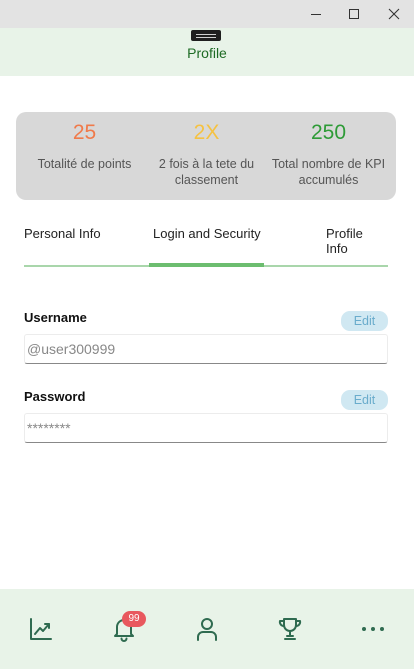  I want to click on tab-profile-info: Profile Info, so click(357, 241).